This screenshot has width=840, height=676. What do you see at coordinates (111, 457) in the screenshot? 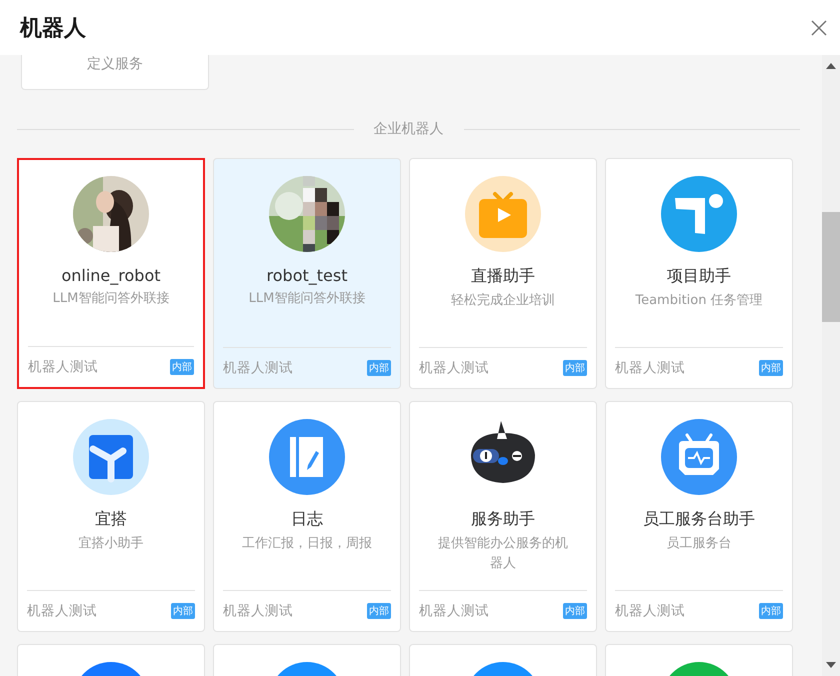
I see `y-logo-icon` at bounding box center [111, 457].